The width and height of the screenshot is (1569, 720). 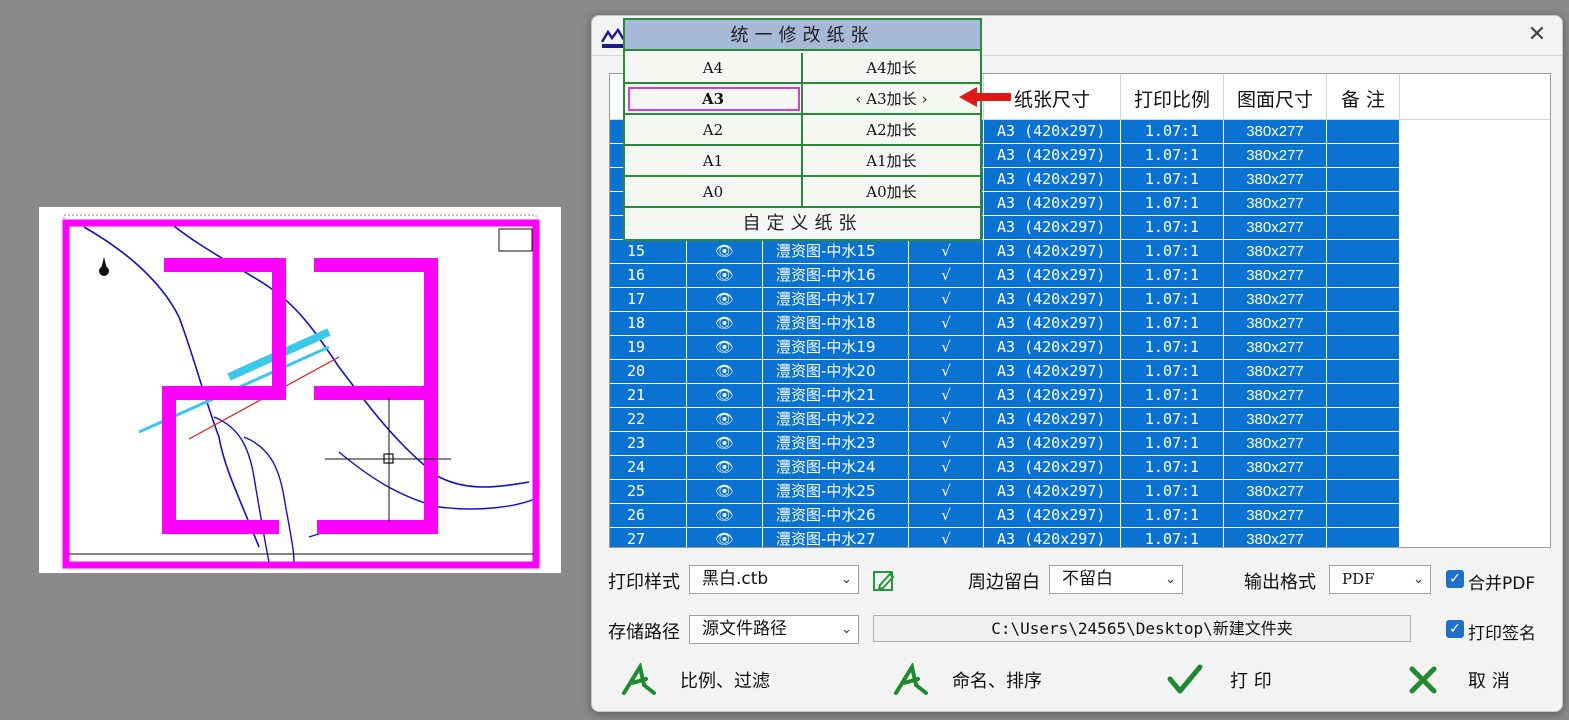 What do you see at coordinates (714, 99) in the screenshot?
I see `paper-a3-option: A3` at bounding box center [714, 99].